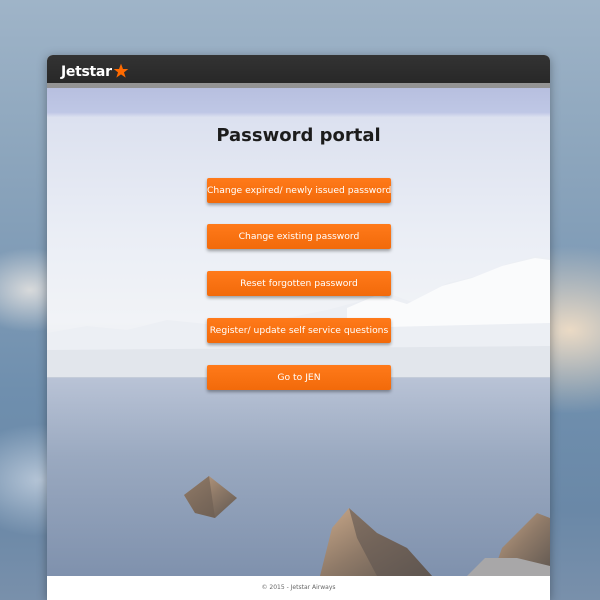 Image resolution: width=600 pixels, height=600 pixels. Describe the element at coordinates (299, 377) in the screenshot. I see `go-to-jen-button: Go to JEN` at that location.